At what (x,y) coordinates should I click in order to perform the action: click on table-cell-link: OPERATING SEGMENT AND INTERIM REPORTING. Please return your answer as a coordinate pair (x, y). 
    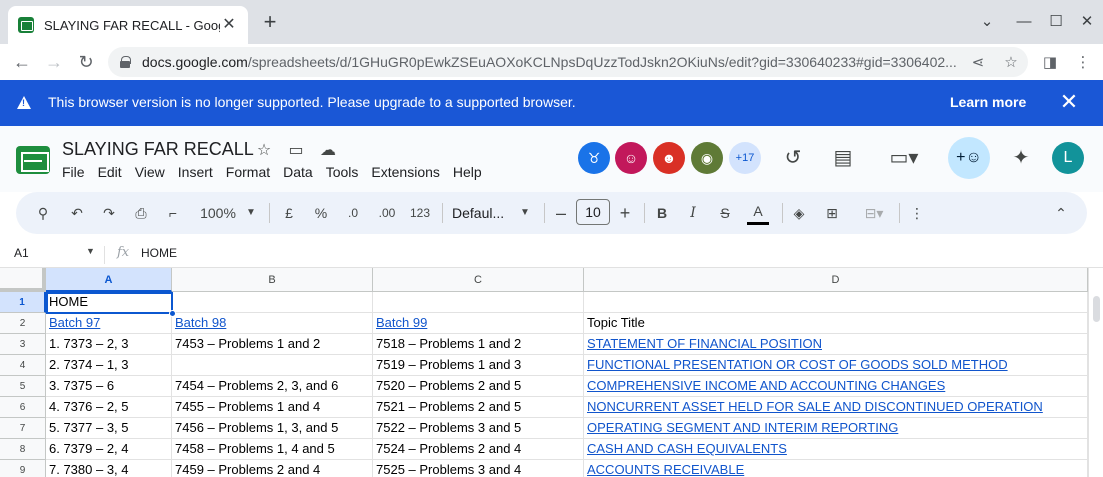
    Looking at the image, I should click on (836, 428).